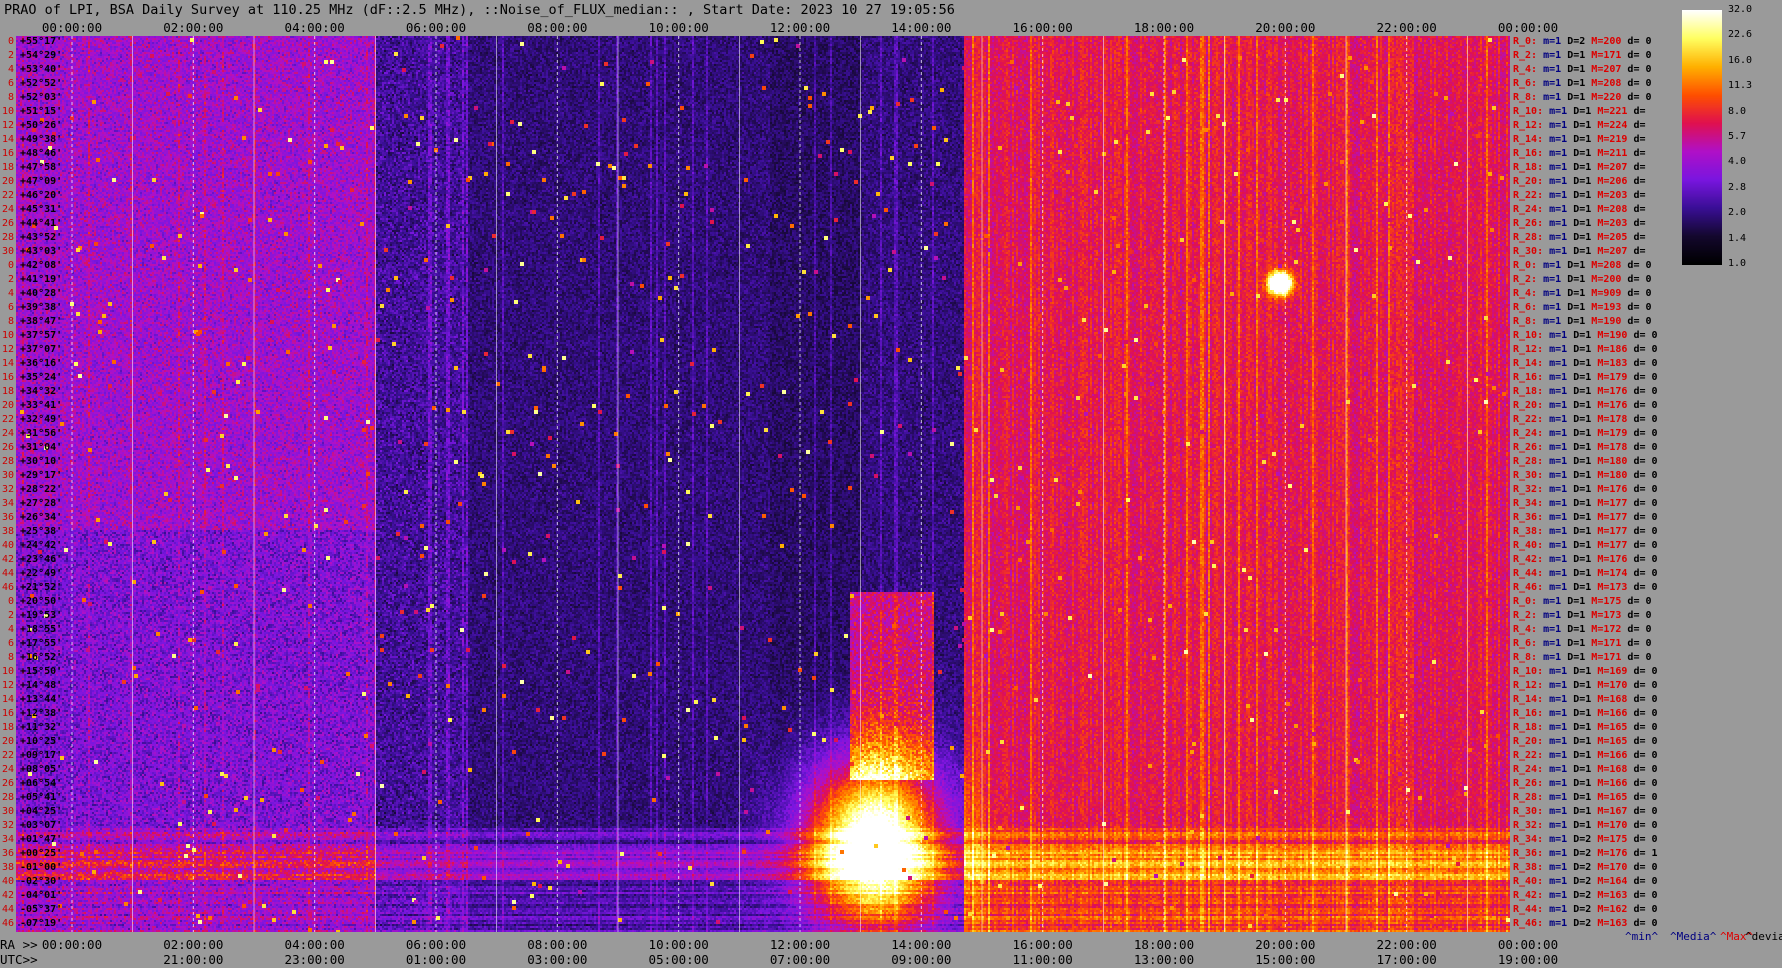  I want to click on utc-time-tick: 21:00:00, so click(193, 959).